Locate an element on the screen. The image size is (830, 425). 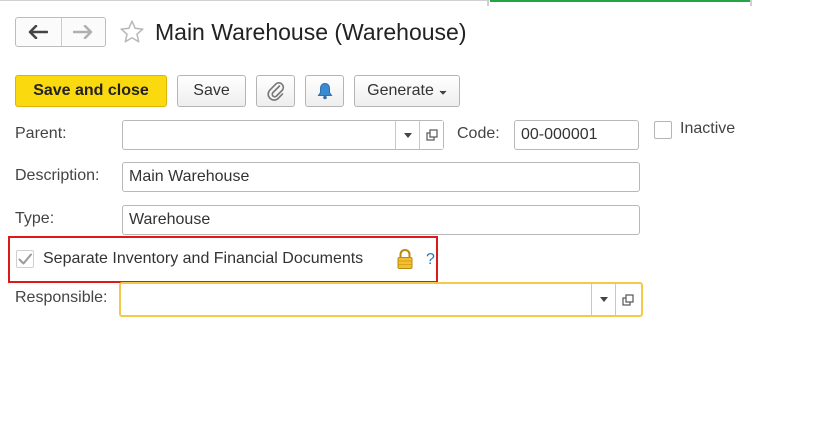
inactive-label: Inactive is located at coordinates (708, 128).